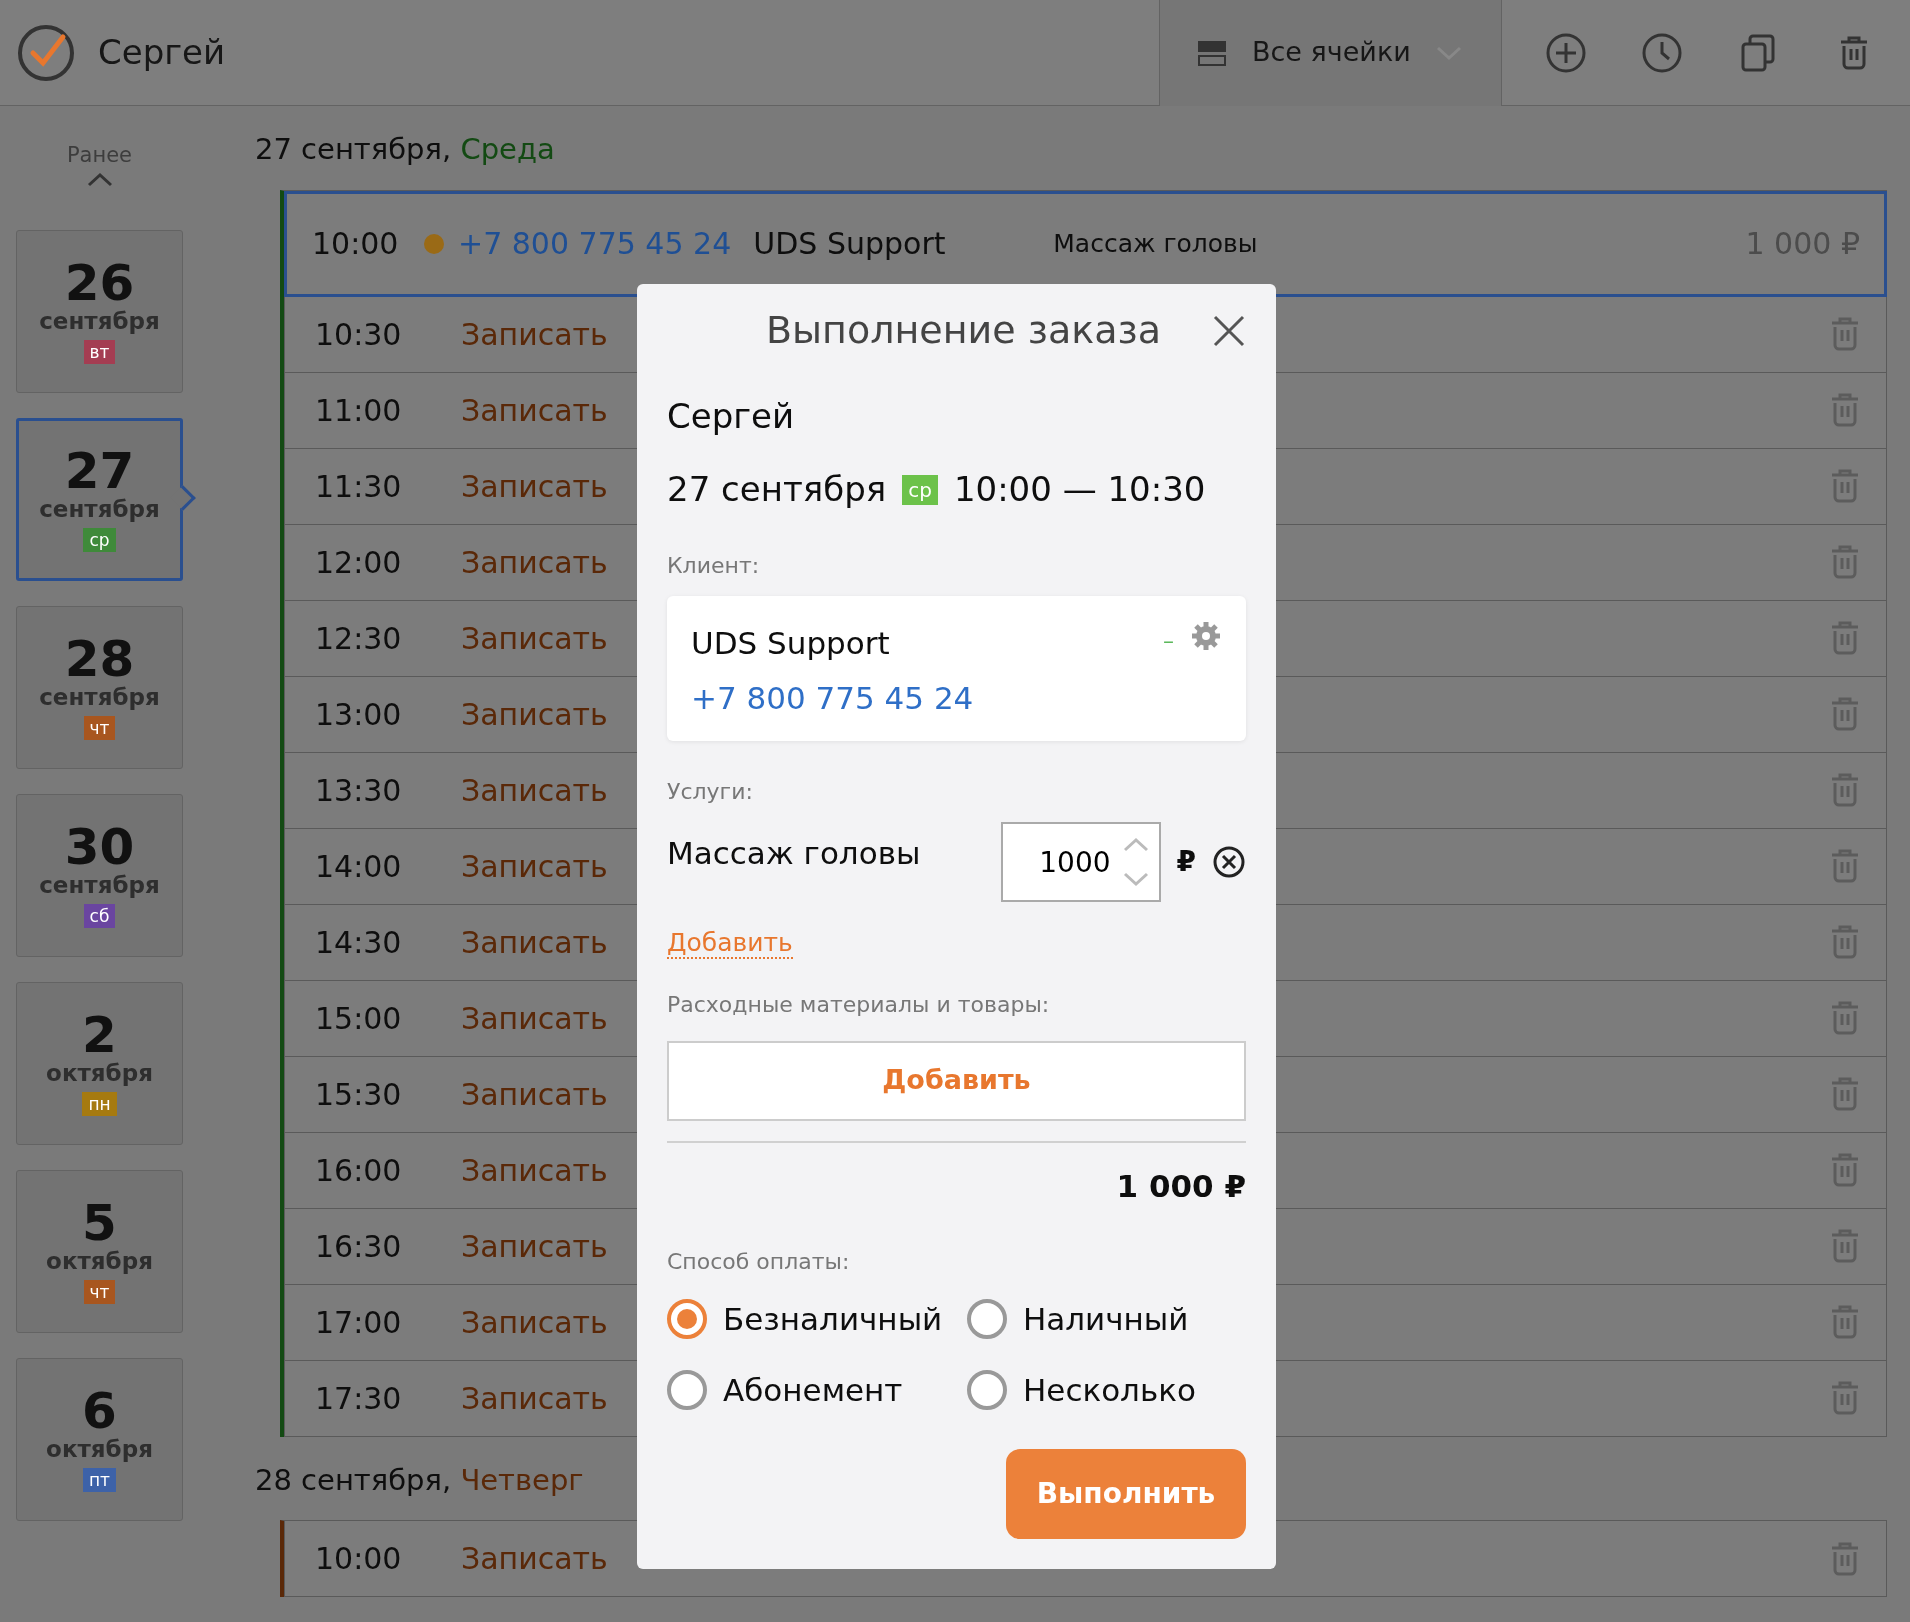 The image size is (1910, 1622). What do you see at coordinates (1080, 862) in the screenshot?
I see `price-field: 1000` at bounding box center [1080, 862].